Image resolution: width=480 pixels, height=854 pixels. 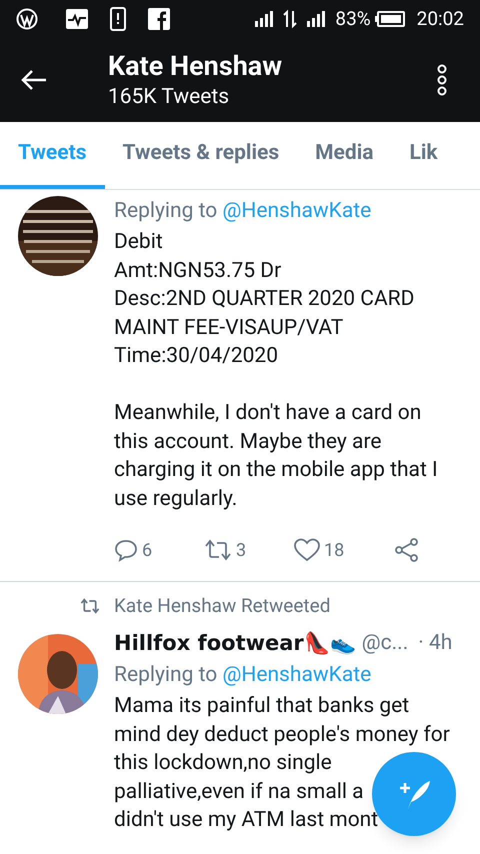 What do you see at coordinates (77, 19) in the screenshot?
I see `activity-icon` at bounding box center [77, 19].